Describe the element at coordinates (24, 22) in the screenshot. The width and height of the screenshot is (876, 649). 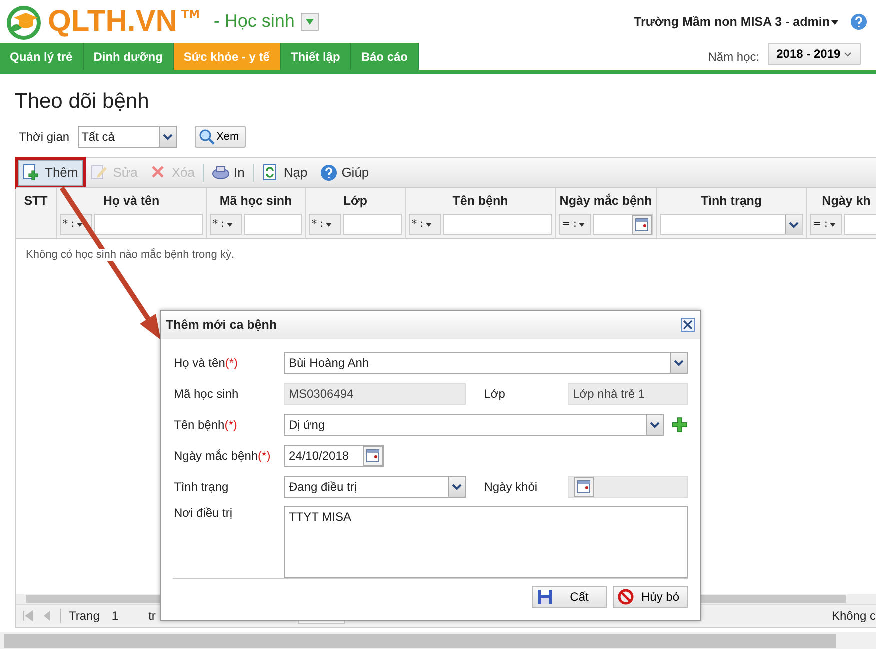
I see `graduation-cap-logo-icon` at that location.